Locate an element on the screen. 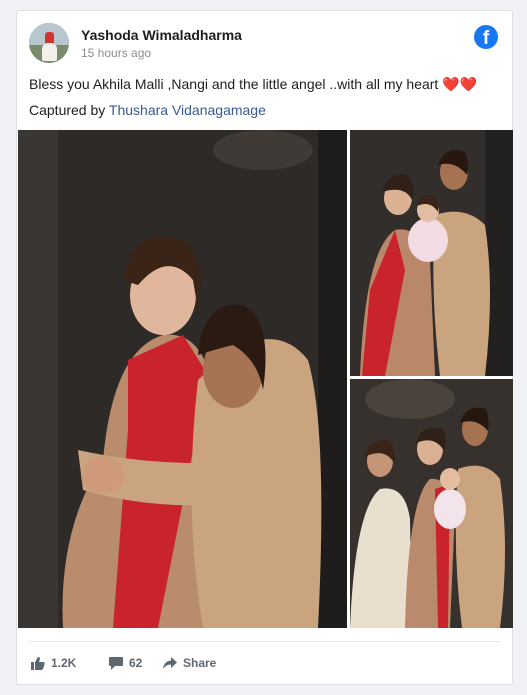 This screenshot has width=527, height=695. caption-line-2: Captured by Thushara Vidanagamage is located at coordinates (264, 110).